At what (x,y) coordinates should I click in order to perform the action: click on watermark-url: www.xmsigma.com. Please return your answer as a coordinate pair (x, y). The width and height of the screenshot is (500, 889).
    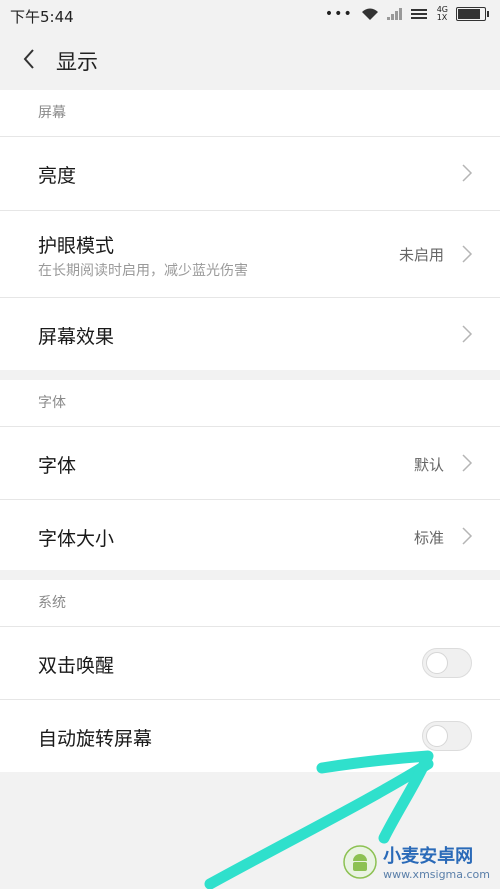
    Looking at the image, I should click on (436, 874).